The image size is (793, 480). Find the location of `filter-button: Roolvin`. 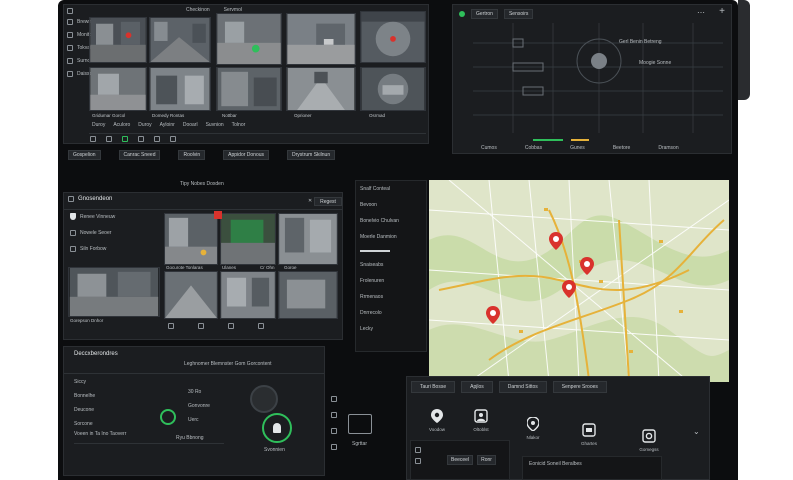

filter-button: Roolvin is located at coordinates (192, 155).